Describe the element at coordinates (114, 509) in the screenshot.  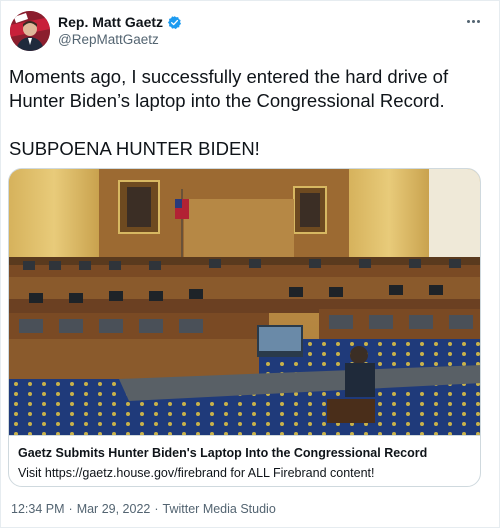
I see `tweet-date: Mar 29, 2022` at that location.